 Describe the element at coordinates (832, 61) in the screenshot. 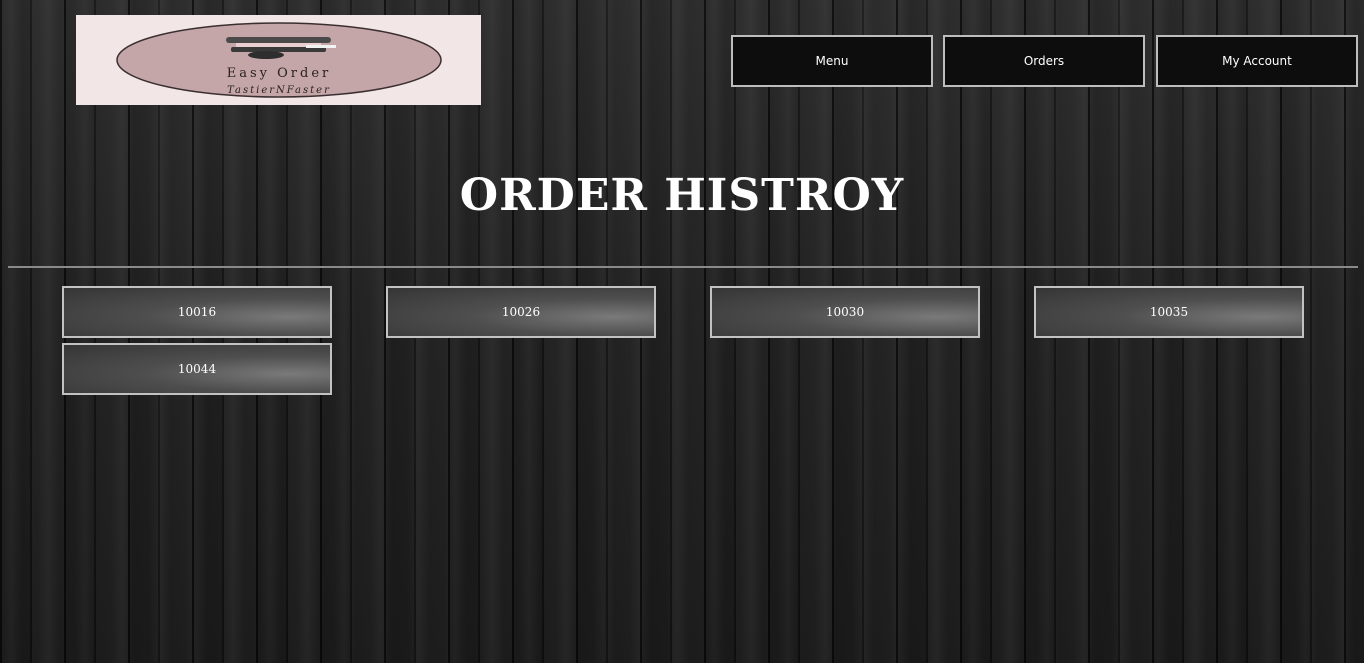

I see `nav-menu-button: Menu` at that location.